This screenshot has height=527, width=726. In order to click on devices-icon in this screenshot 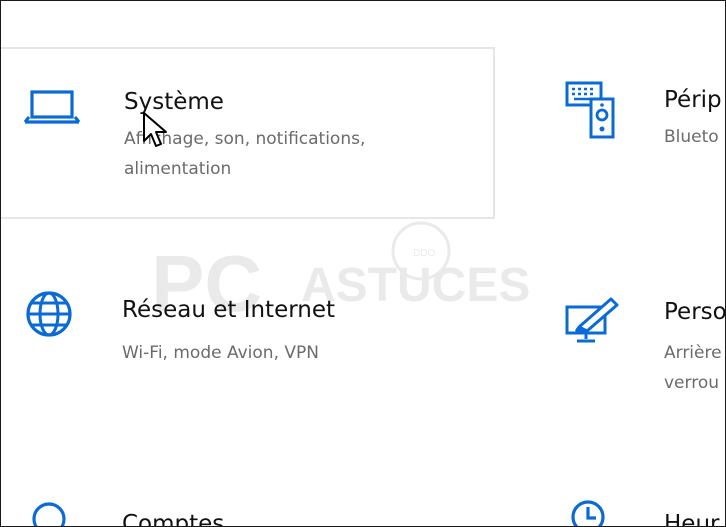, I will do `click(590, 110)`.